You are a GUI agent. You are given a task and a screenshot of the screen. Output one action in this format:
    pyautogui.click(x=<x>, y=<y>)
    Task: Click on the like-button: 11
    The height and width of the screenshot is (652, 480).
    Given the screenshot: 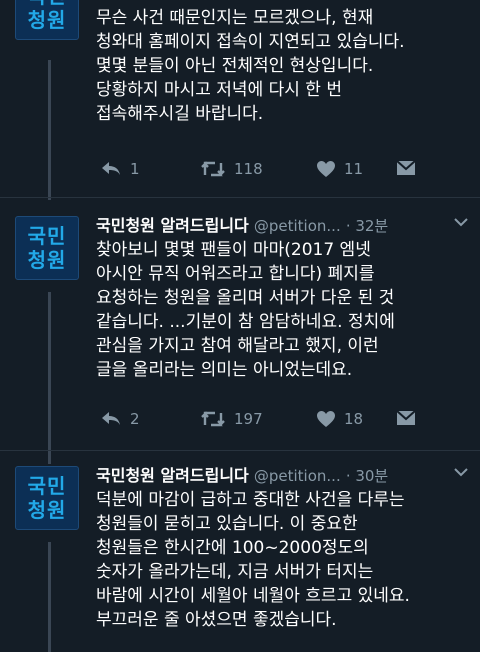 What is the action you would take?
    pyautogui.click(x=339, y=169)
    